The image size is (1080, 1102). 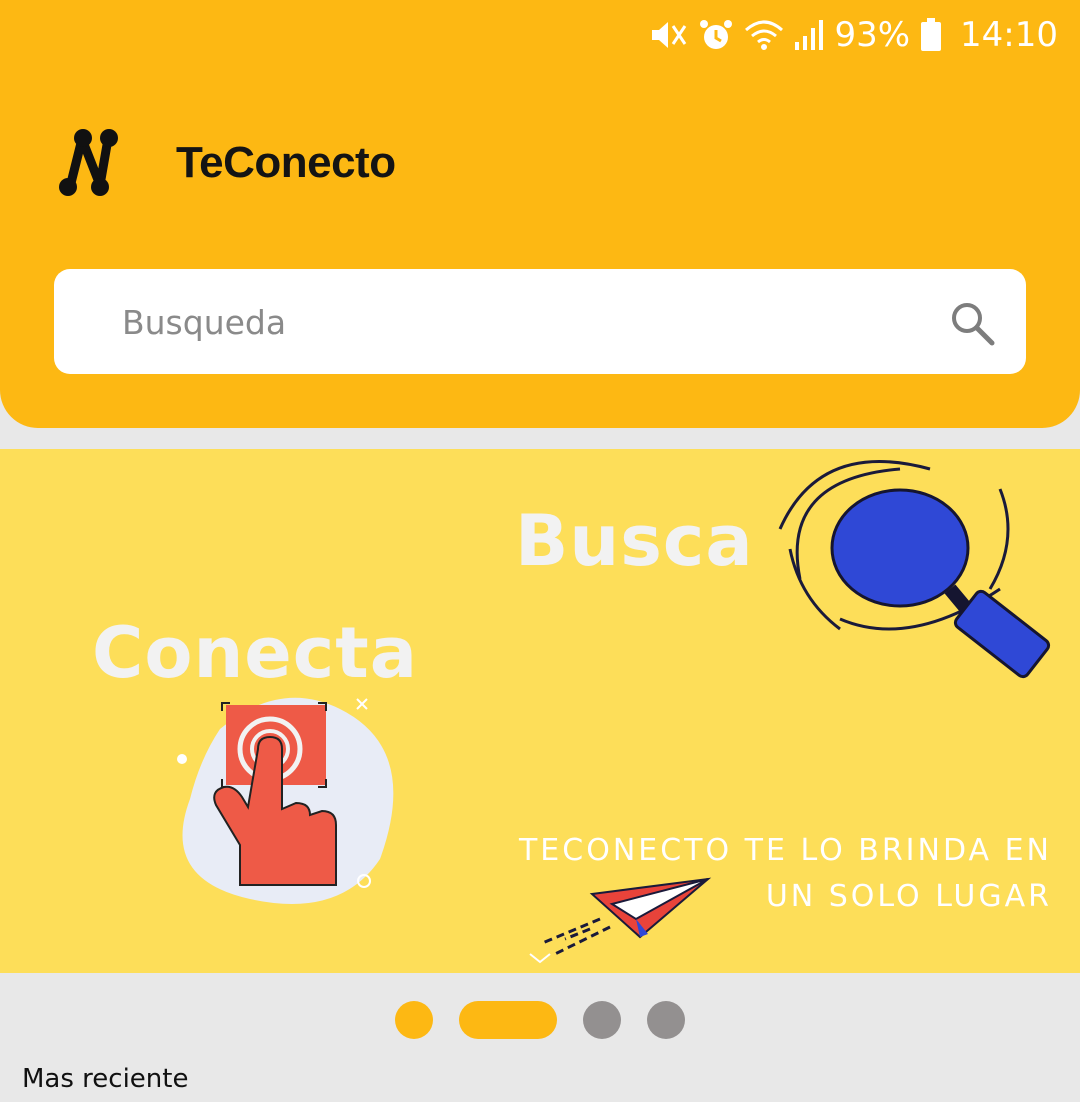 I want to click on search-icon, so click(x=972, y=323).